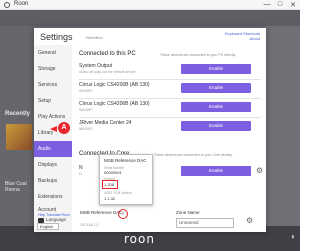 This screenshot has width=320, height=251. Describe the element at coordinates (110, 198) in the screenshot. I see `popup-sub-version-value: 1.1.32` at that location.